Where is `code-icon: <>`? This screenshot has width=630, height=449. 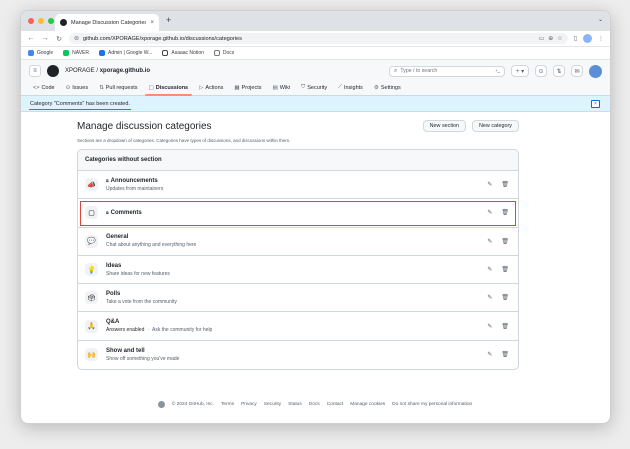 code-icon: <> is located at coordinates (36, 88).